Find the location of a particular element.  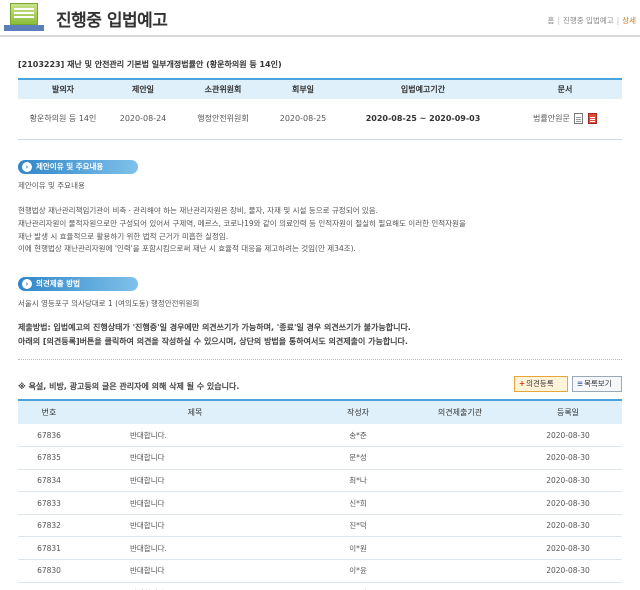

table-row: 67832 반대합니다 진*덕 2020-08-30 is located at coordinates (320, 526).